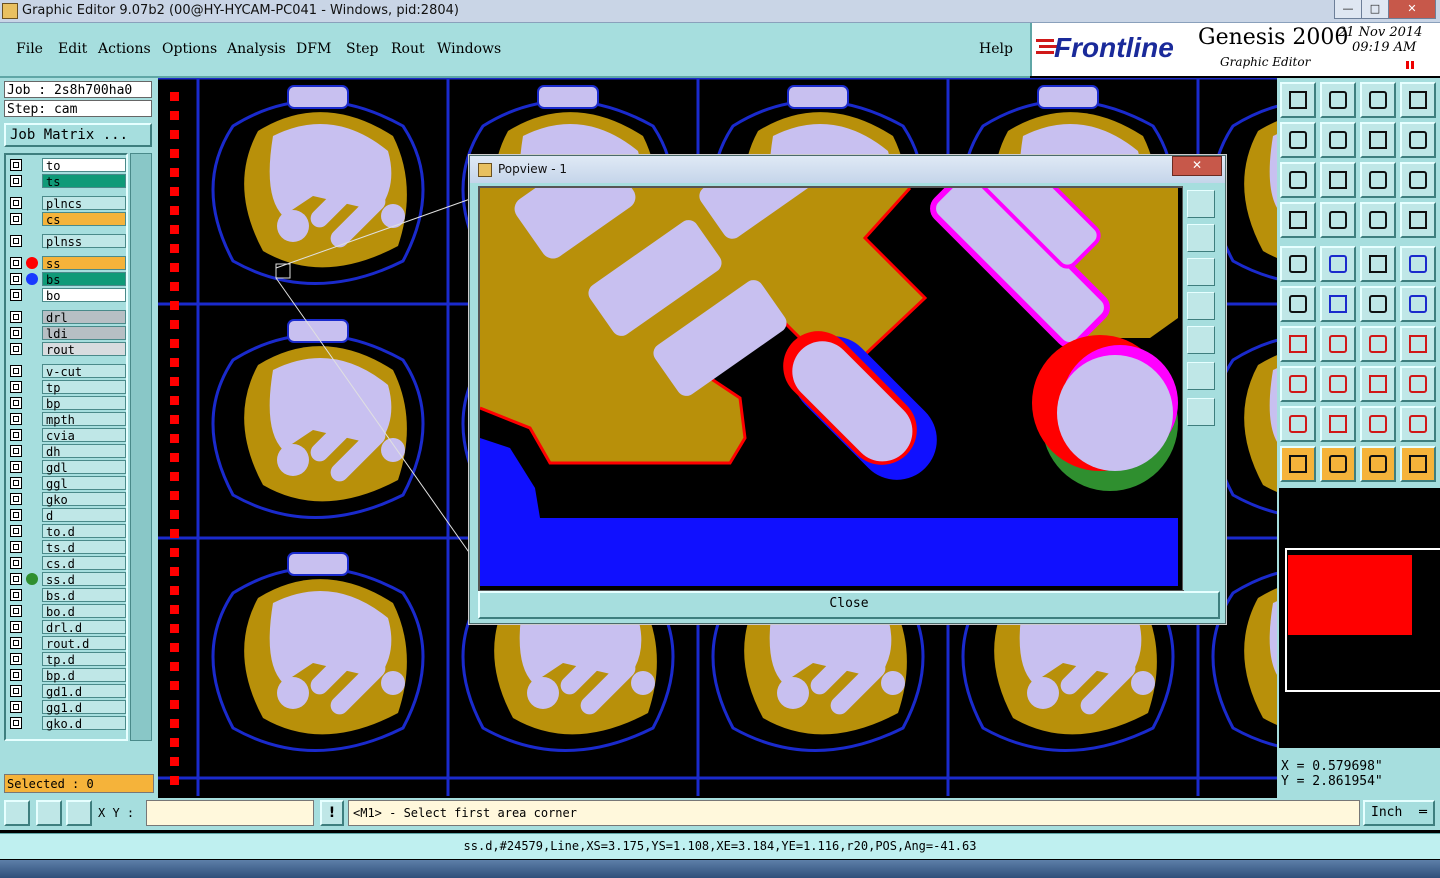 This screenshot has height=878, width=1440. Describe the element at coordinates (1399, 813) in the screenshot. I see `unit-select: Inch ═` at that location.